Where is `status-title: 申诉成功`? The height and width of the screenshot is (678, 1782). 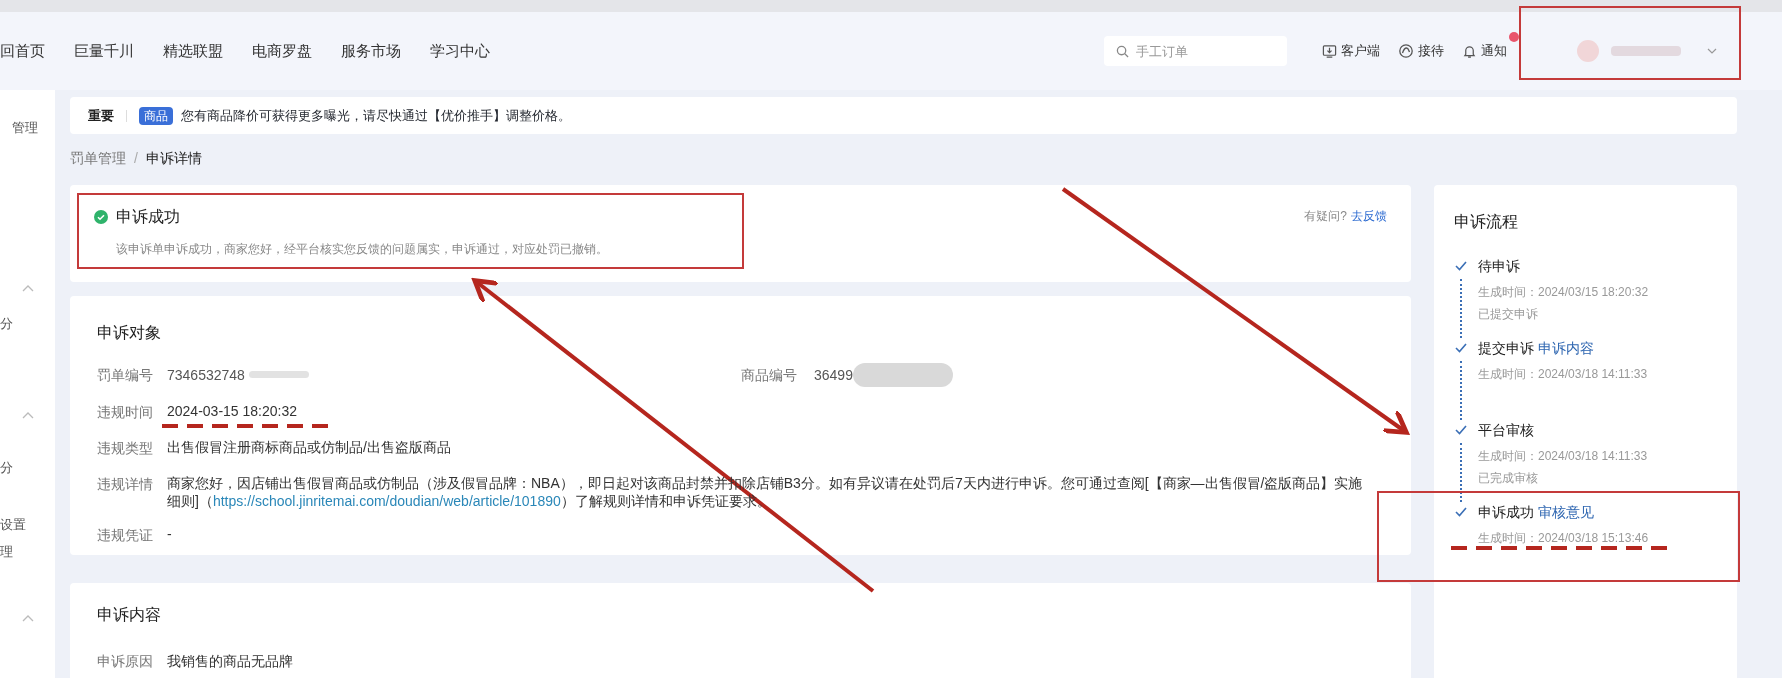
status-title: 申诉成功 is located at coordinates (148, 217).